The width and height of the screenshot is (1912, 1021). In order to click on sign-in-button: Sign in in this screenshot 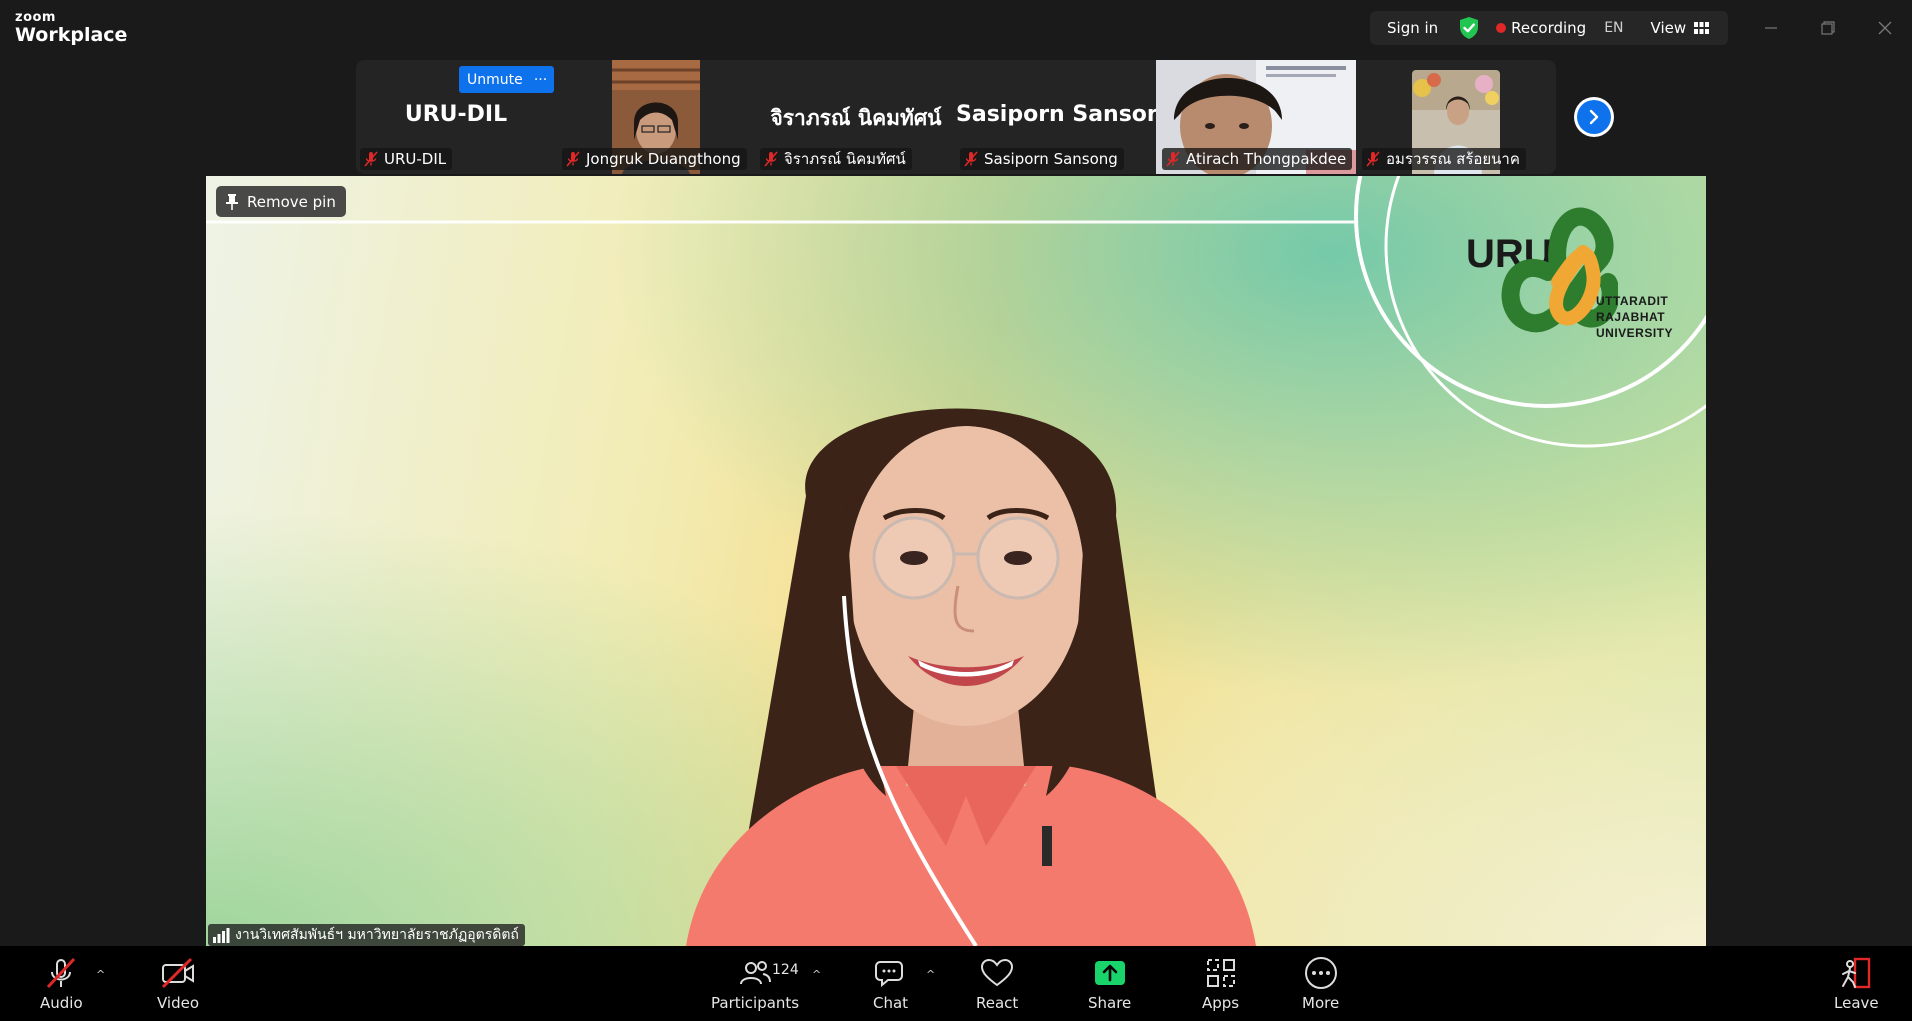, I will do `click(1412, 28)`.